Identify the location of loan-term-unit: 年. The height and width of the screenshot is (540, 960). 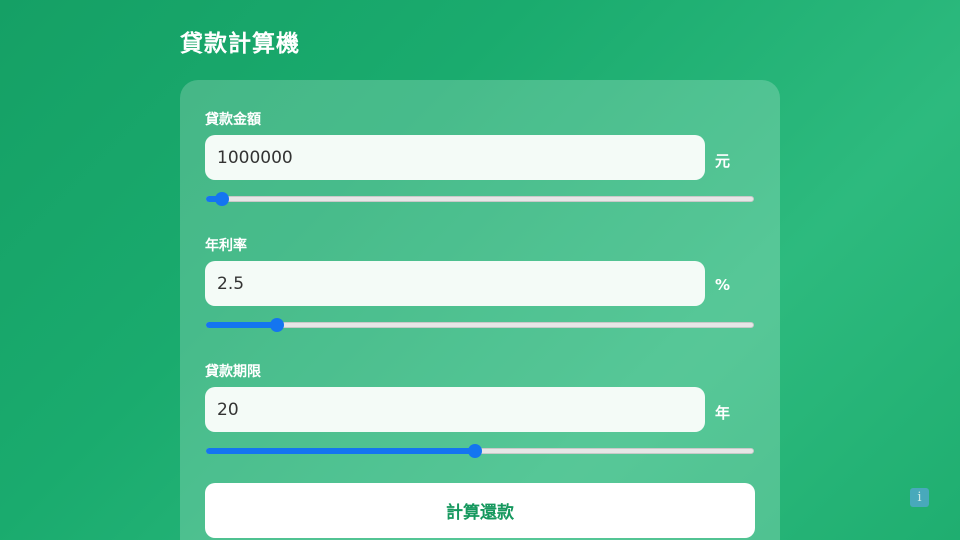
(723, 413).